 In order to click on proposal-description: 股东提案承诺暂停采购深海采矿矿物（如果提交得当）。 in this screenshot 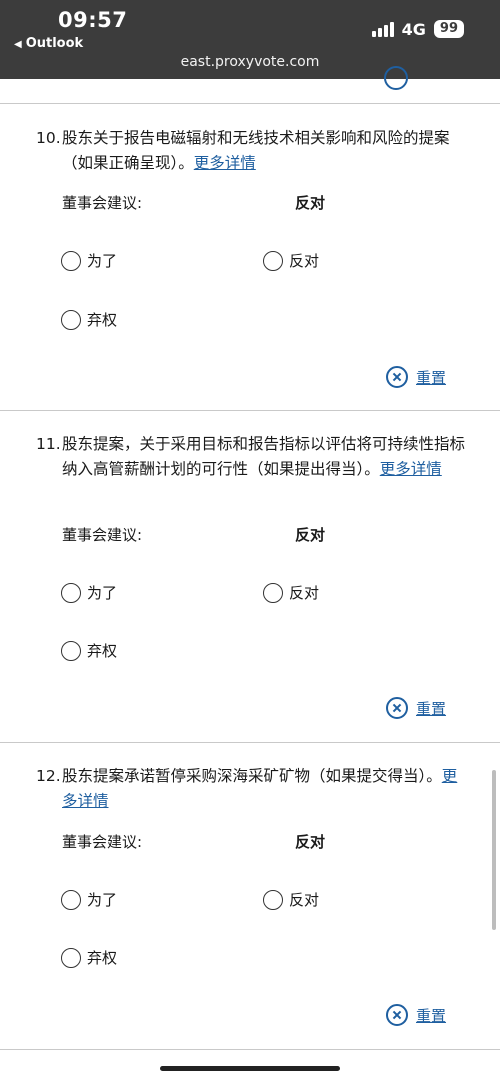, I will do `click(252, 776)`.